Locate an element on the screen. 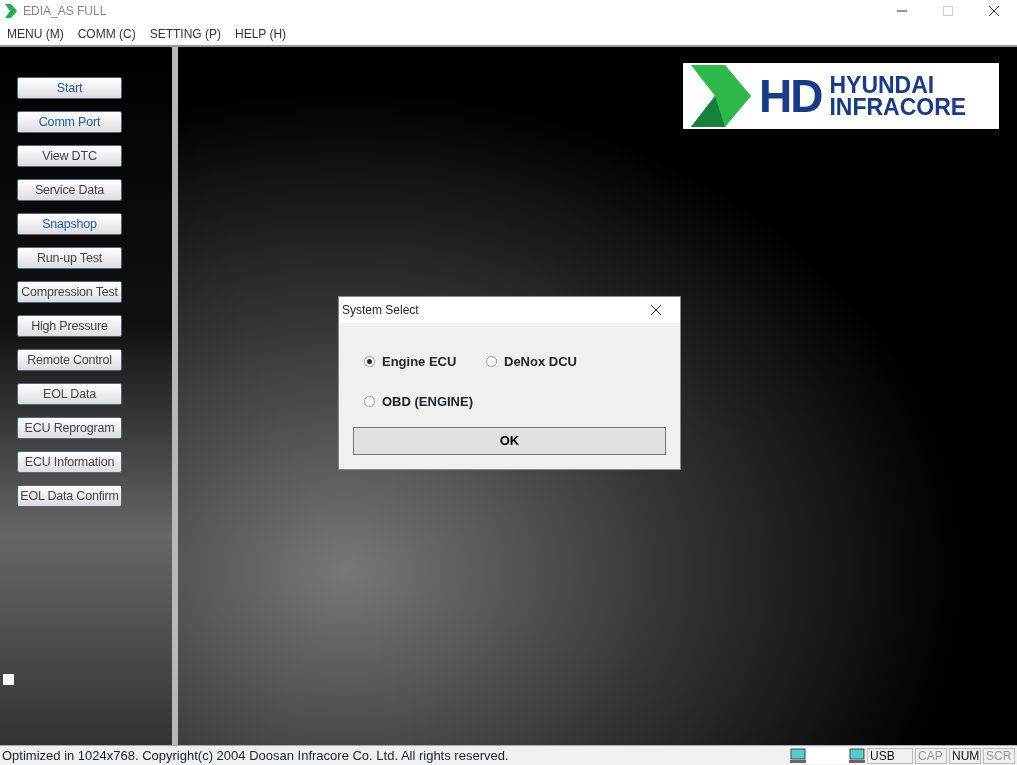 The height and width of the screenshot is (765, 1017). app-logo-icon is located at coordinates (11, 11).